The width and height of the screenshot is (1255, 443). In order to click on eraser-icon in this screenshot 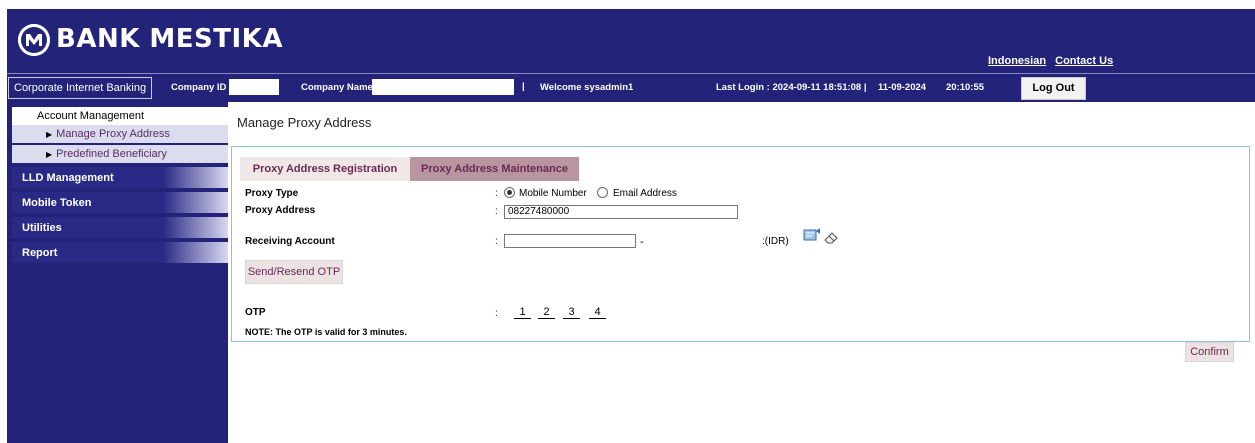, I will do `click(831, 238)`.